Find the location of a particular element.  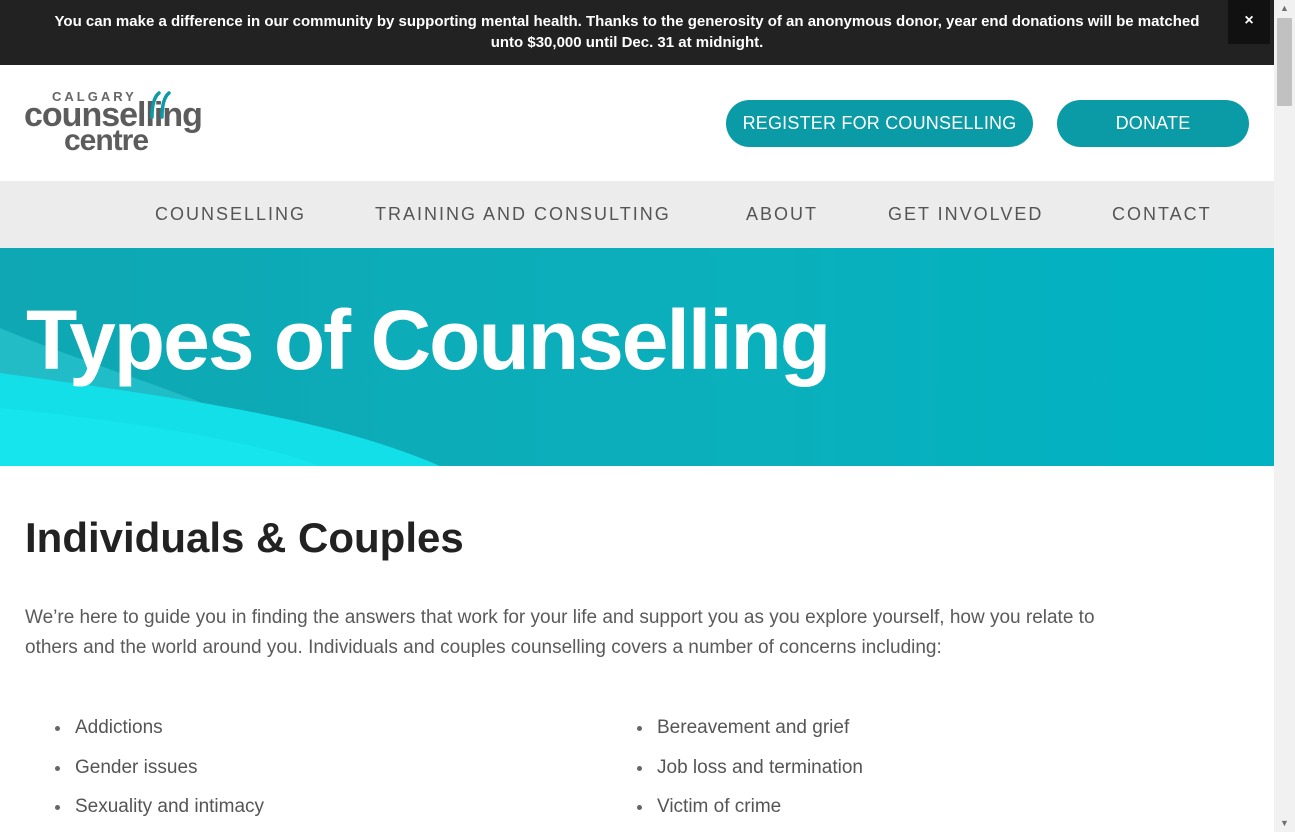

scroll-down-arrow-icon: ▼ is located at coordinates (1284, 823).